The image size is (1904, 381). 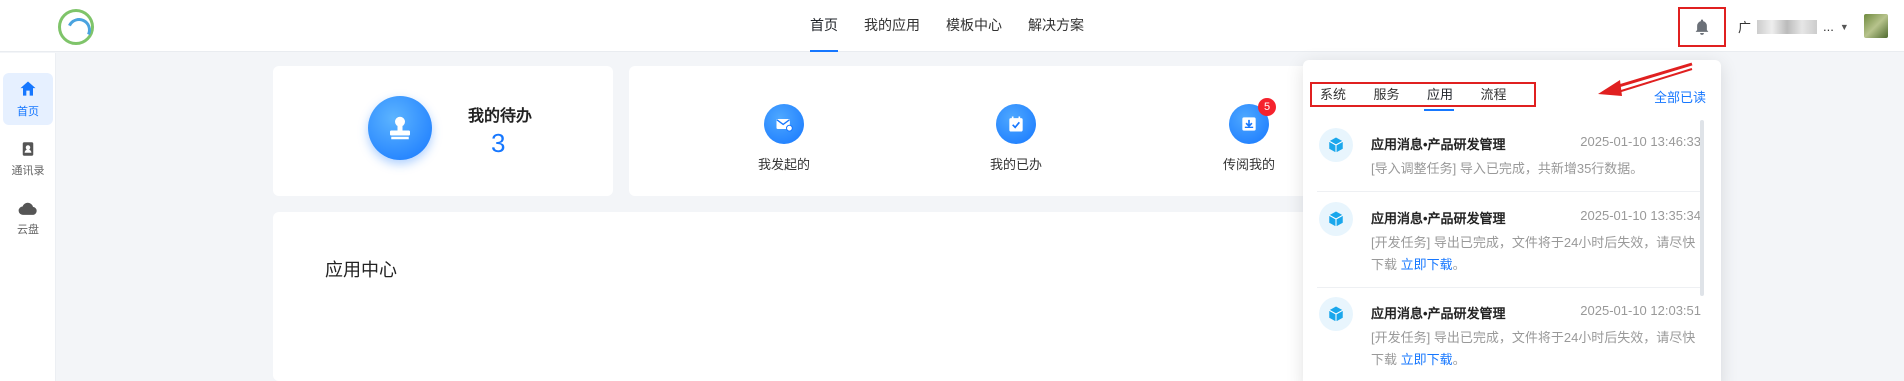 I want to click on contacts-icon, so click(x=28, y=149).